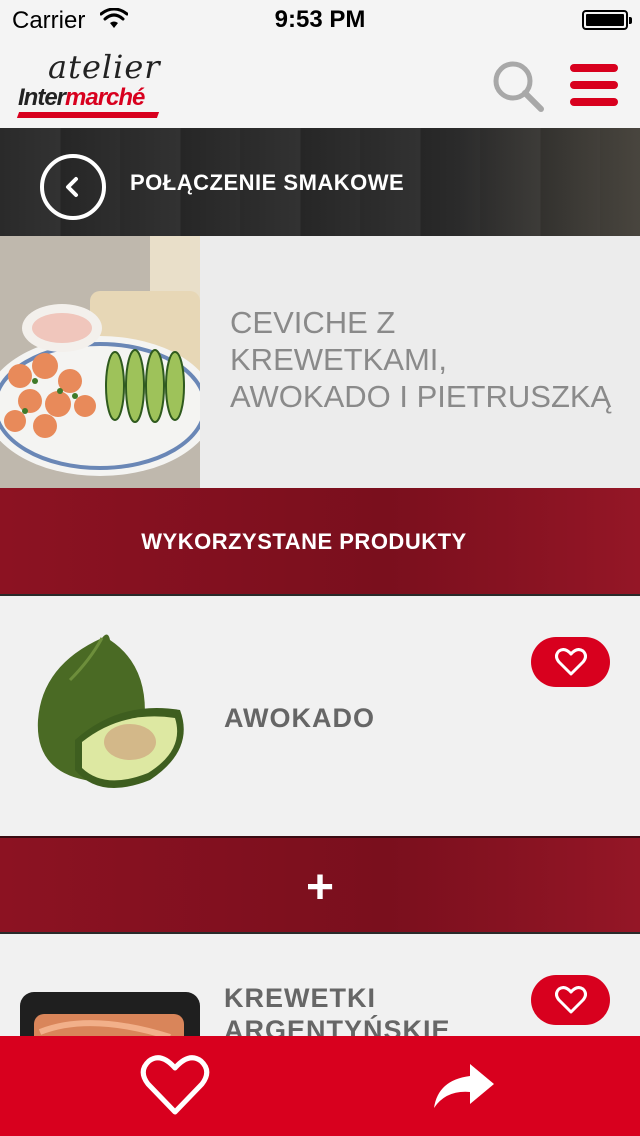 The width and height of the screenshot is (640, 1136). What do you see at coordinates (320, 84) in the screenshot?
I see `top-nav-bar: atelier Intermarché` at bounding box center [320, 84].